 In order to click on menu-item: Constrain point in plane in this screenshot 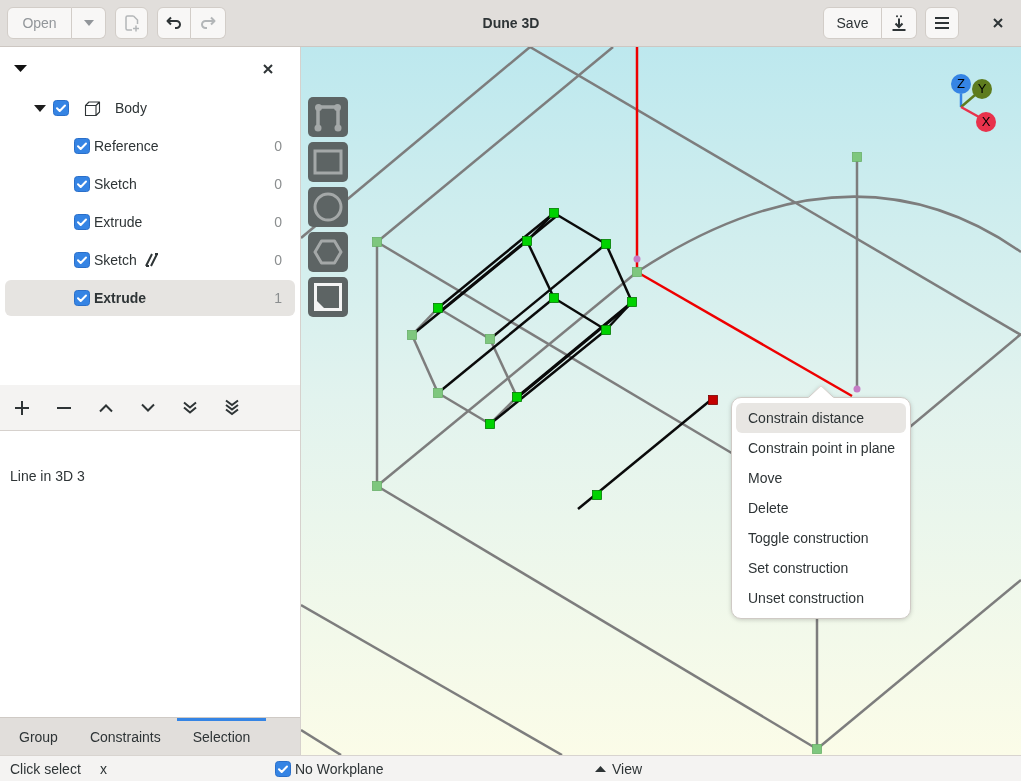, I will do `click(821, 448)`.